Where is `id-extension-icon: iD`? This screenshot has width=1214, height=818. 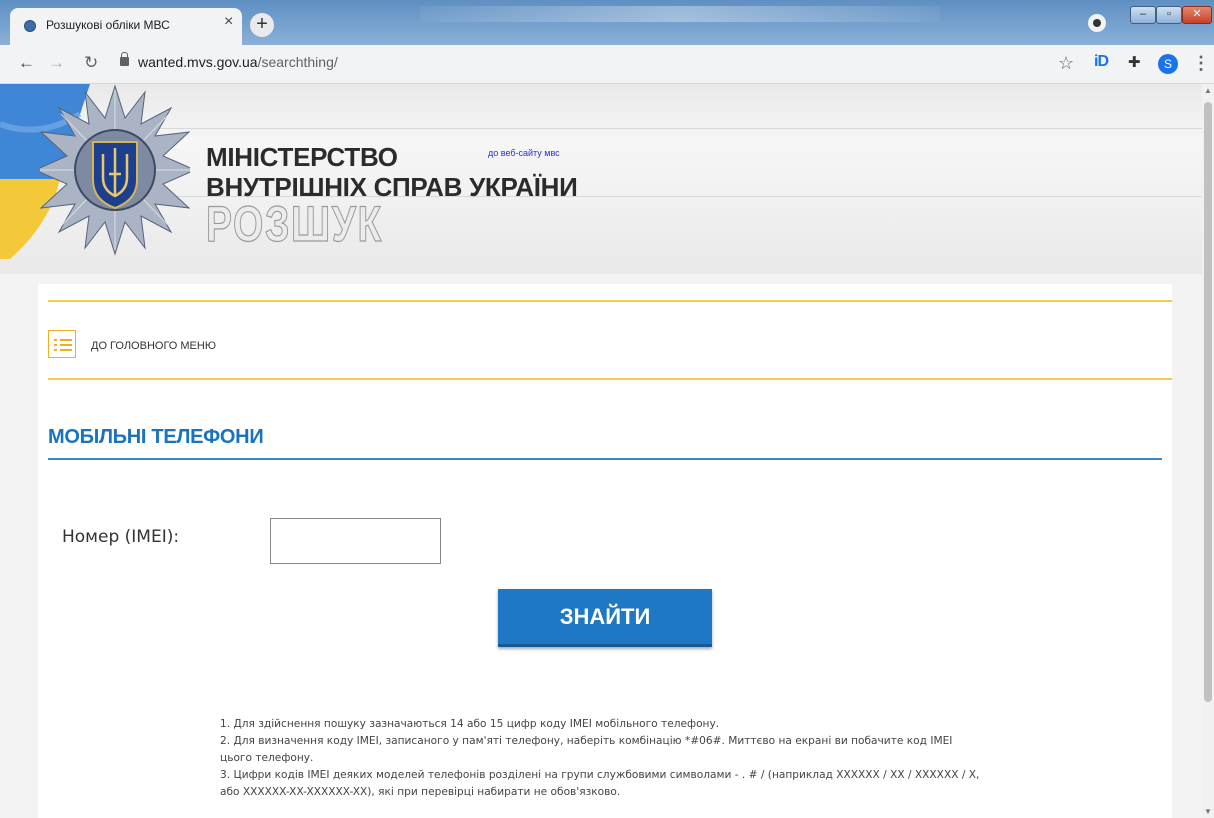 id-extension-icon: iD is located at coordinates (1101, 62).